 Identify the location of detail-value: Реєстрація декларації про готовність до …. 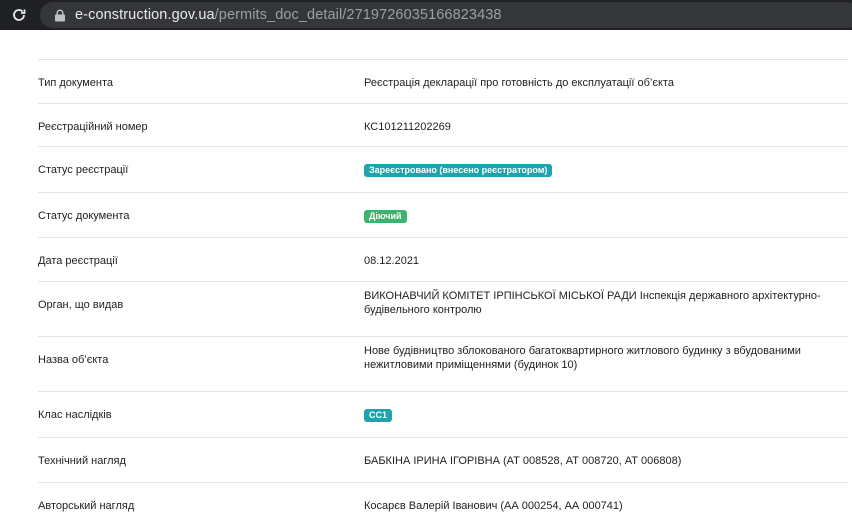
(519, 83).